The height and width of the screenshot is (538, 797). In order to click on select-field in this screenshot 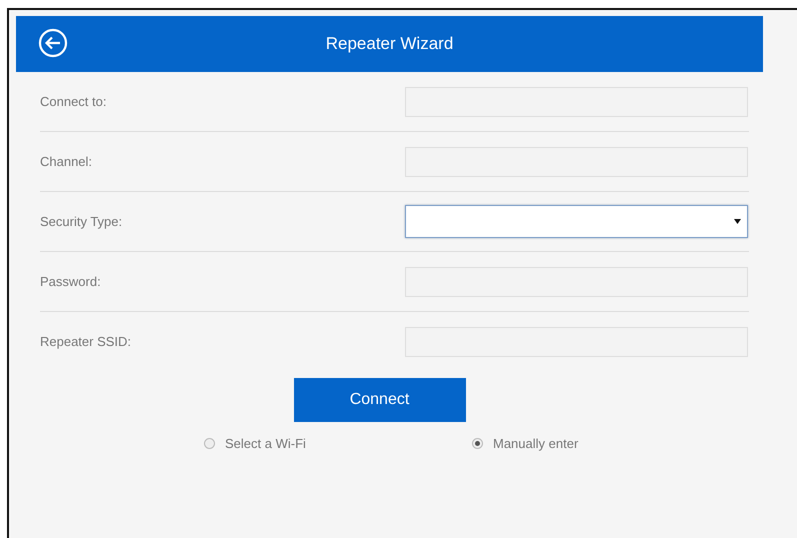, I will do `click(576, 221)`.